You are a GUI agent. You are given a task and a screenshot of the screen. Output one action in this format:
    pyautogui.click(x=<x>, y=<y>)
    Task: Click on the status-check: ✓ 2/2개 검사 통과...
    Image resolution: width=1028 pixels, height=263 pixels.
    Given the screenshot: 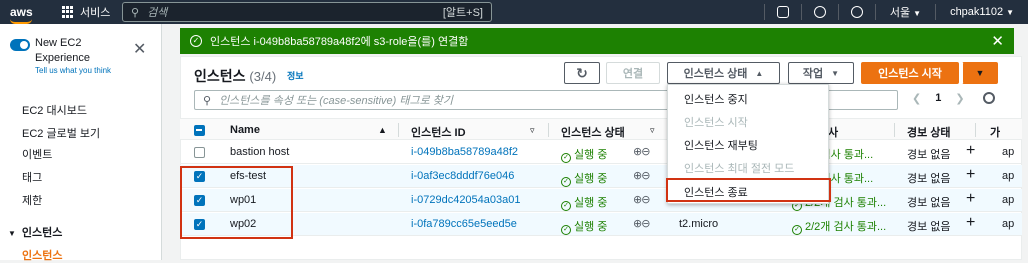 What is the action you would take?
    pyautogui.click(x=839, y=226)
    